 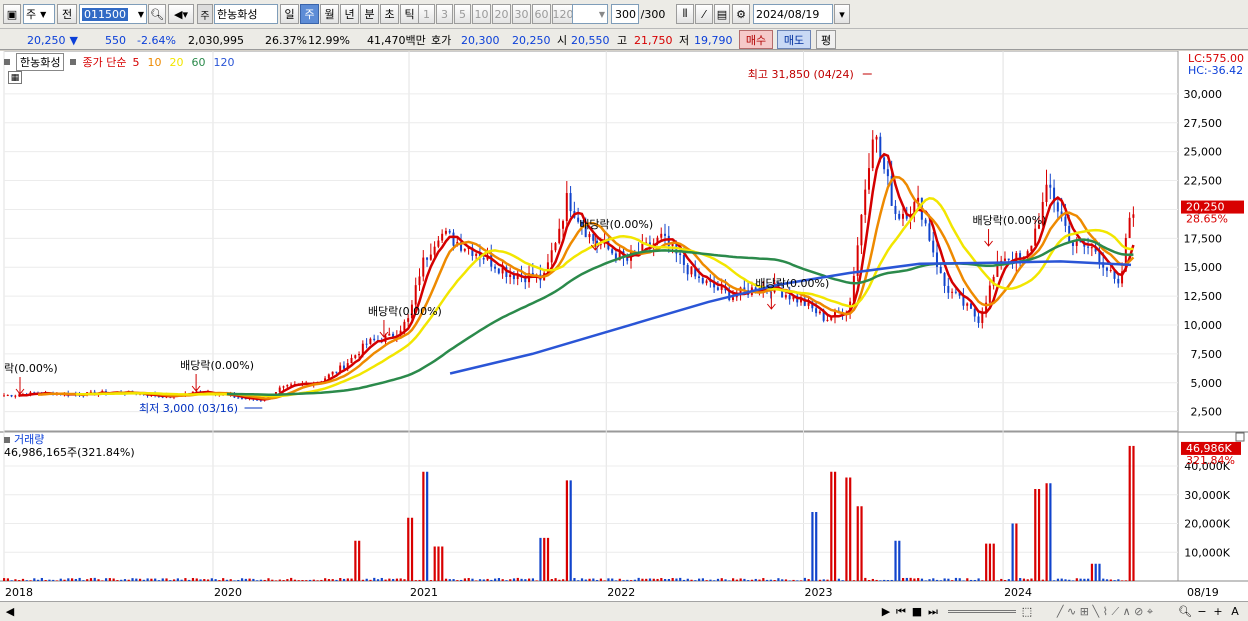 I want to click on dividend-annotation: 배당락(0.00%), so click(x=1010, y=220).